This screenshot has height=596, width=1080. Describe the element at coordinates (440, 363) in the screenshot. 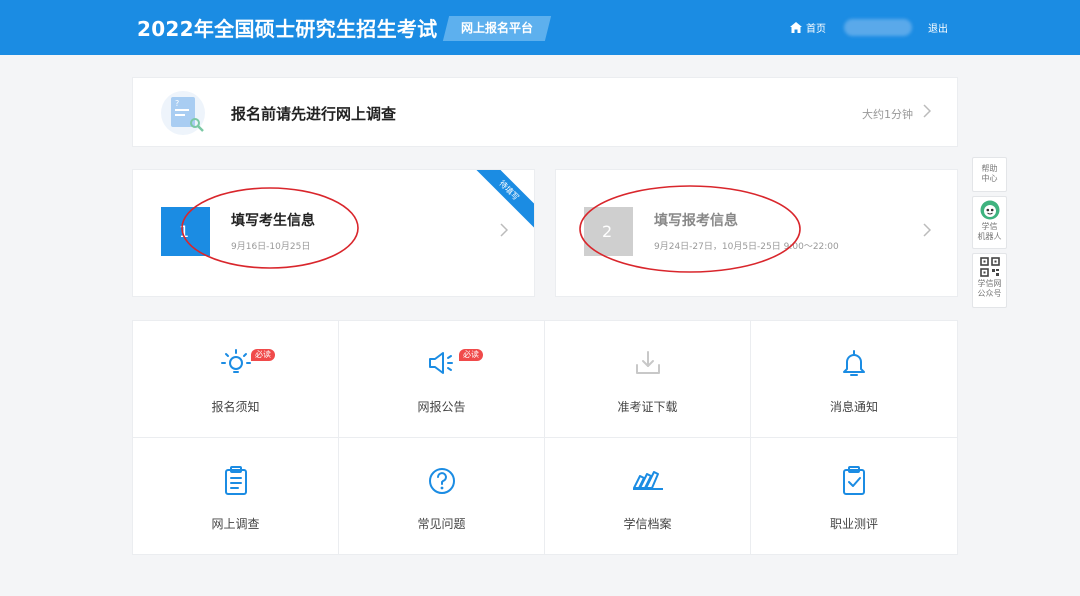

I see `megaphone-icon` at that location.